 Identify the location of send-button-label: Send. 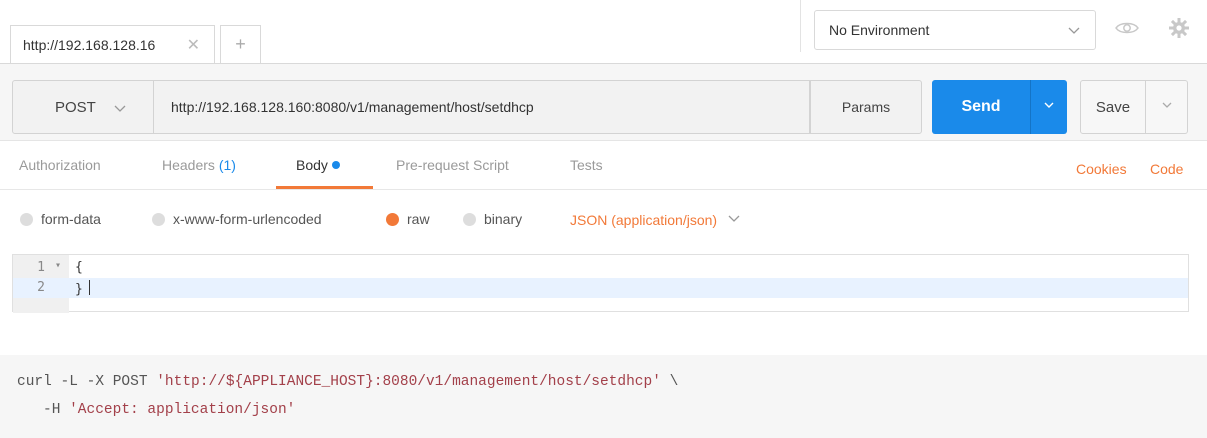
(981, 106).